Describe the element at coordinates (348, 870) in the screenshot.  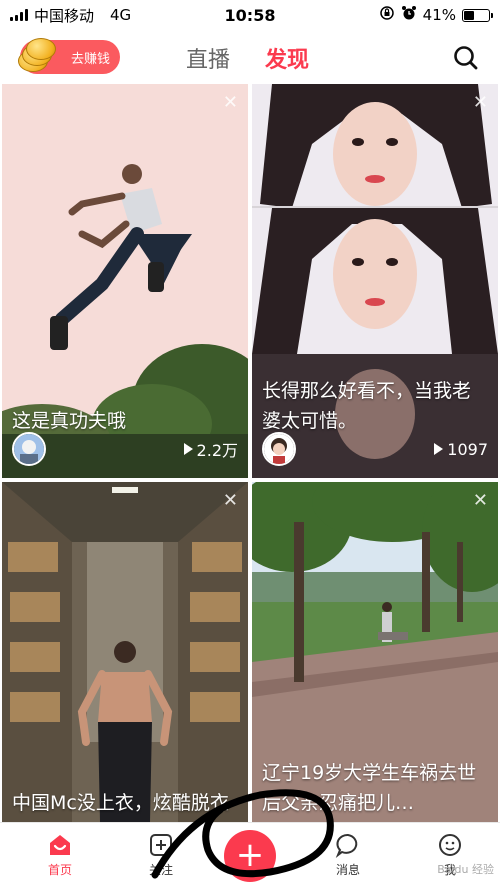
I see `nav-messages-label: 消息` at that location.